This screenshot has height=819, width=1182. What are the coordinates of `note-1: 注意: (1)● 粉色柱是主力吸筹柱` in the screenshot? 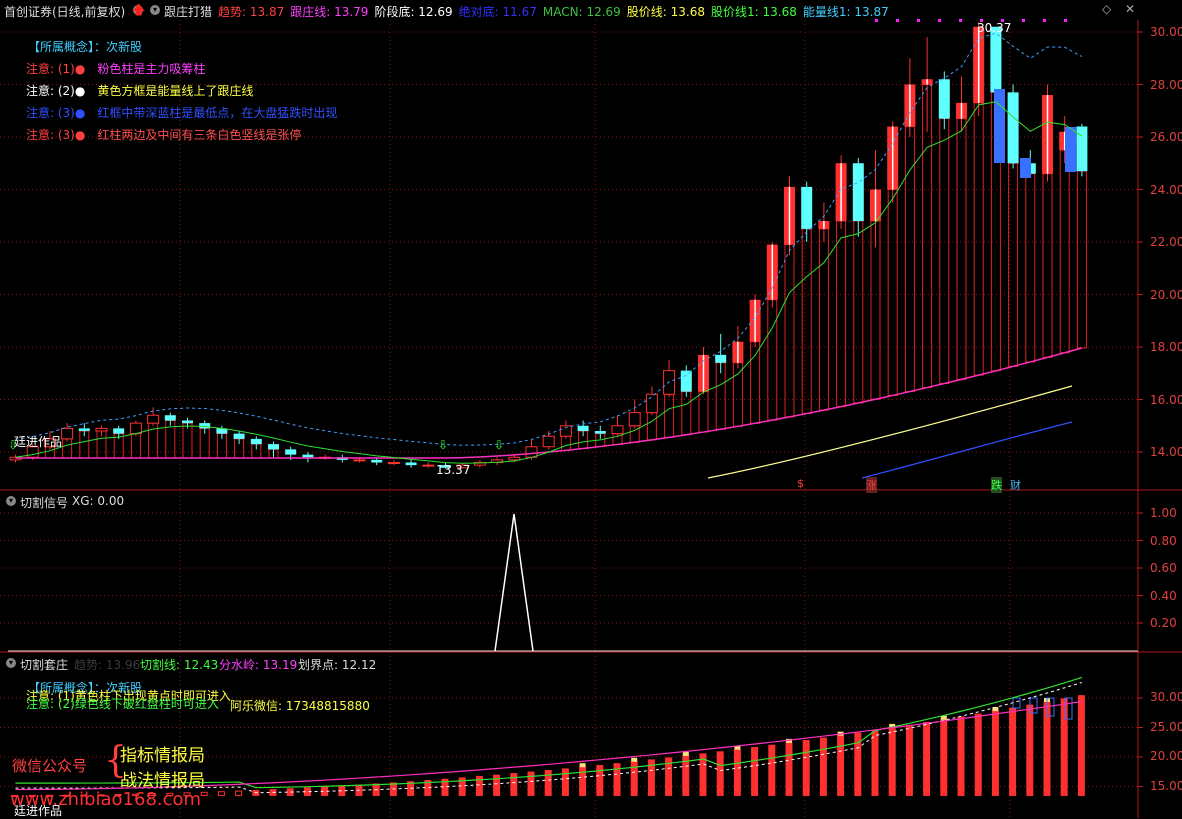 It's located at (117, 68).